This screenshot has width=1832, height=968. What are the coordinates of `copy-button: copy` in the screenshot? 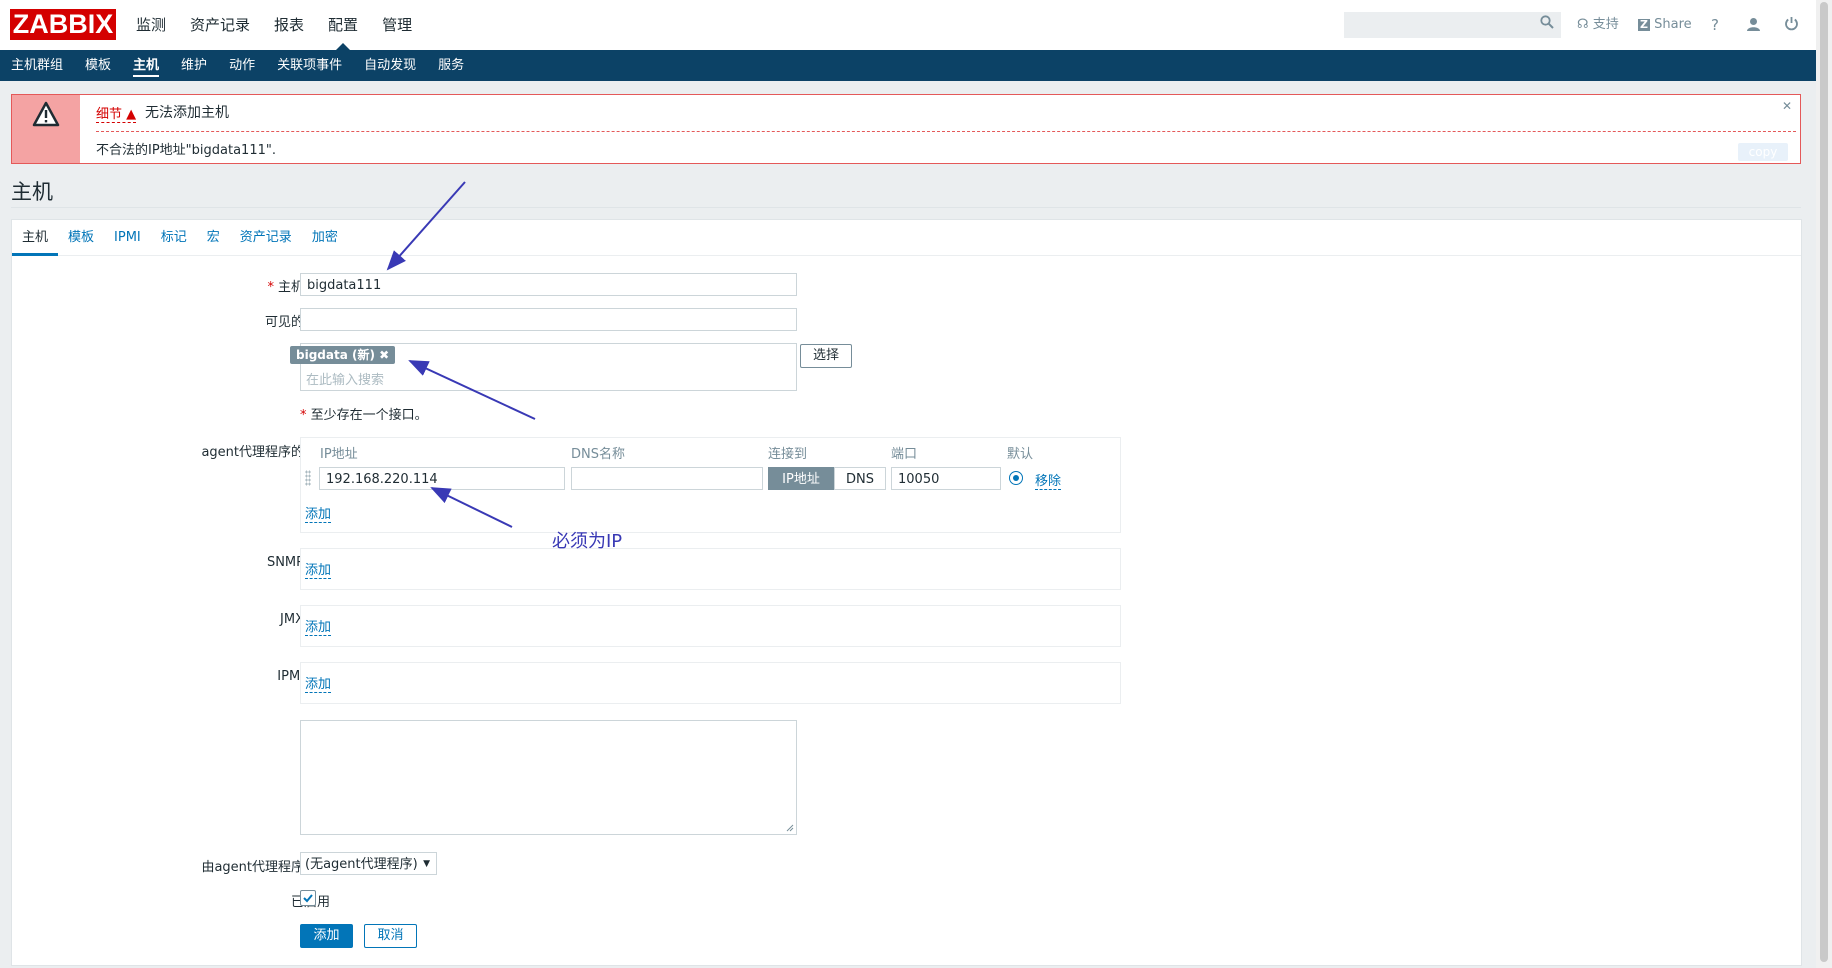 It's located at (1763, 152).